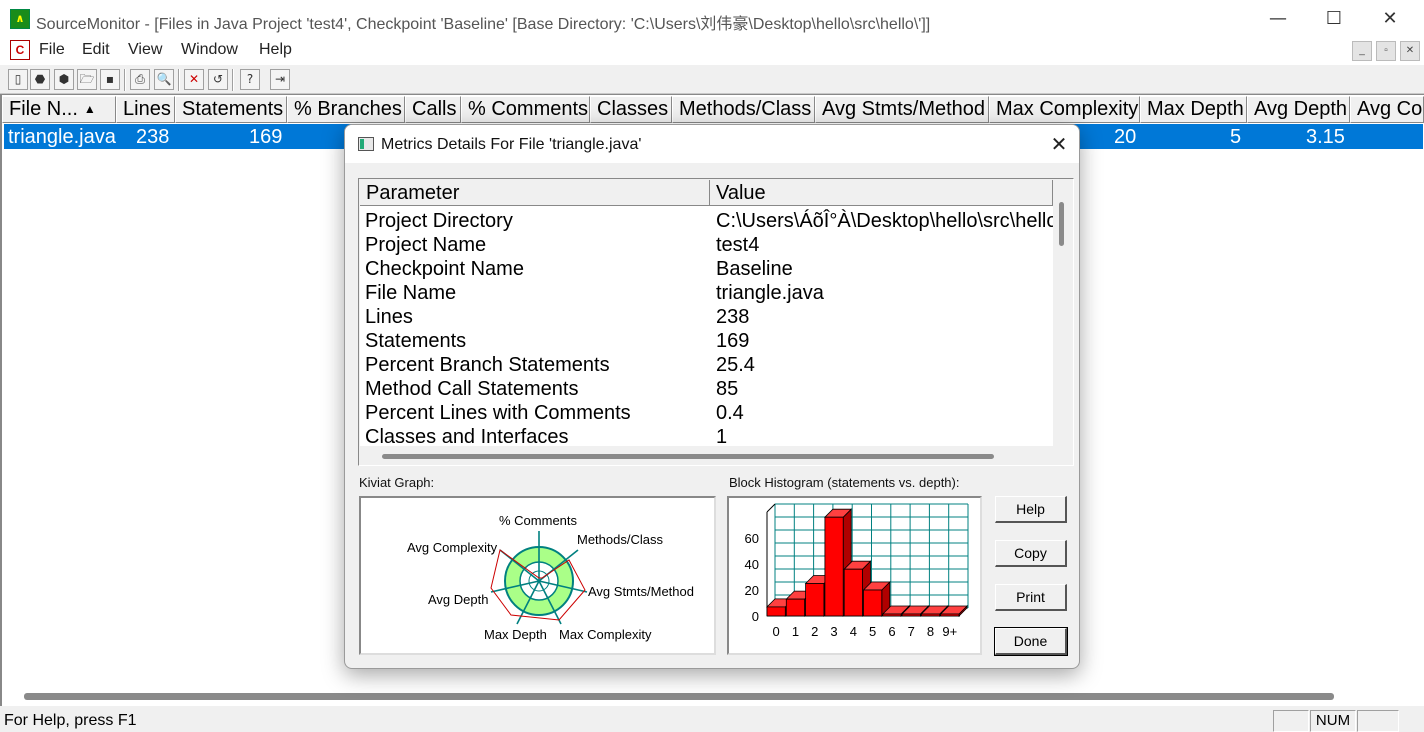 Image resolution: width=1424 pixels, height=732 pixels. I want to click on cell-avg-depth: 3.15, so click(1325, 137).